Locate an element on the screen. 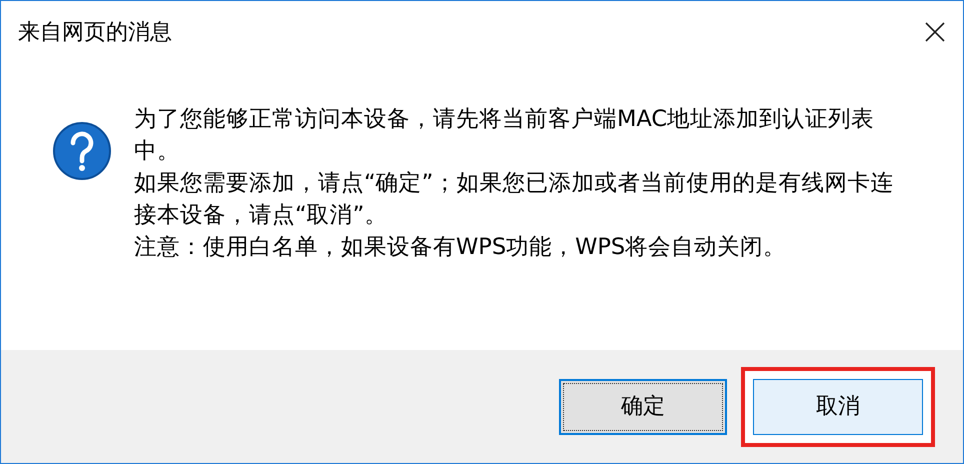  dialog-button: 确定 is located at coordinates (643, 406).